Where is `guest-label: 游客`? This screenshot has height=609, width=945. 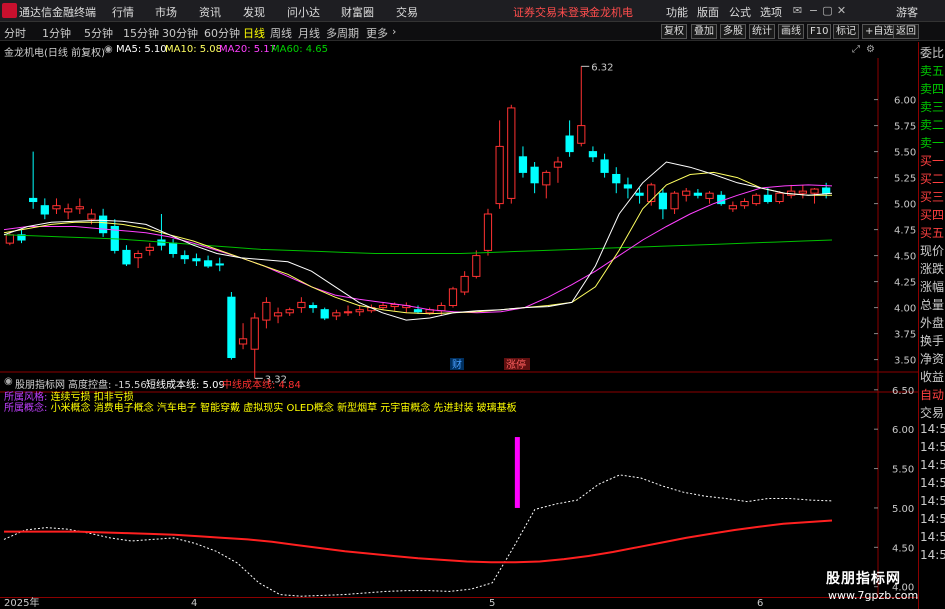
guest-label: 游客 is located at coordinates (907, 12).